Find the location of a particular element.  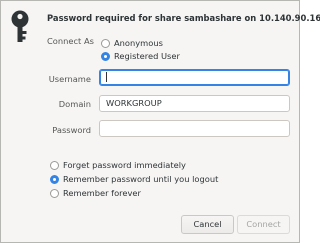

connect-as-label: Connect As is located at coordinates (70, 41).